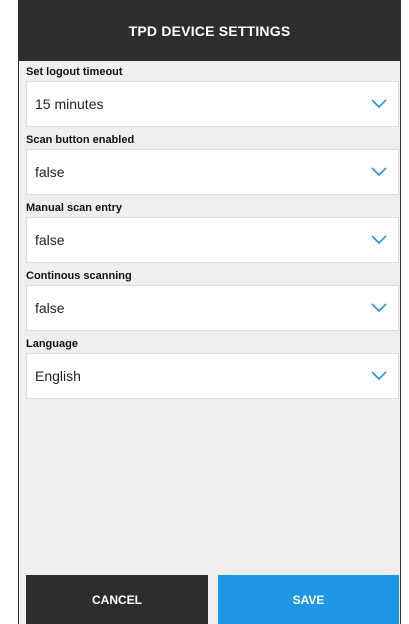 This screenshot has height=624, width=409. Describe the element at coordinates (212, 240) in the screenshot. I see `manual-scan-entry-select: false` at that location.